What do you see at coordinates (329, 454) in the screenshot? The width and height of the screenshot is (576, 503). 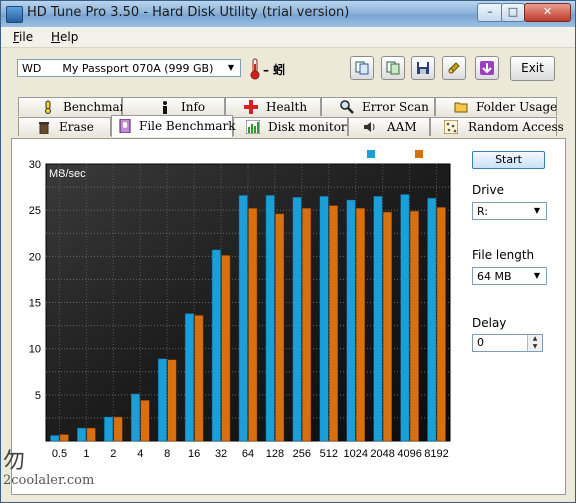 I see `x-tick-label: 512` at bounding box center [329, 454].